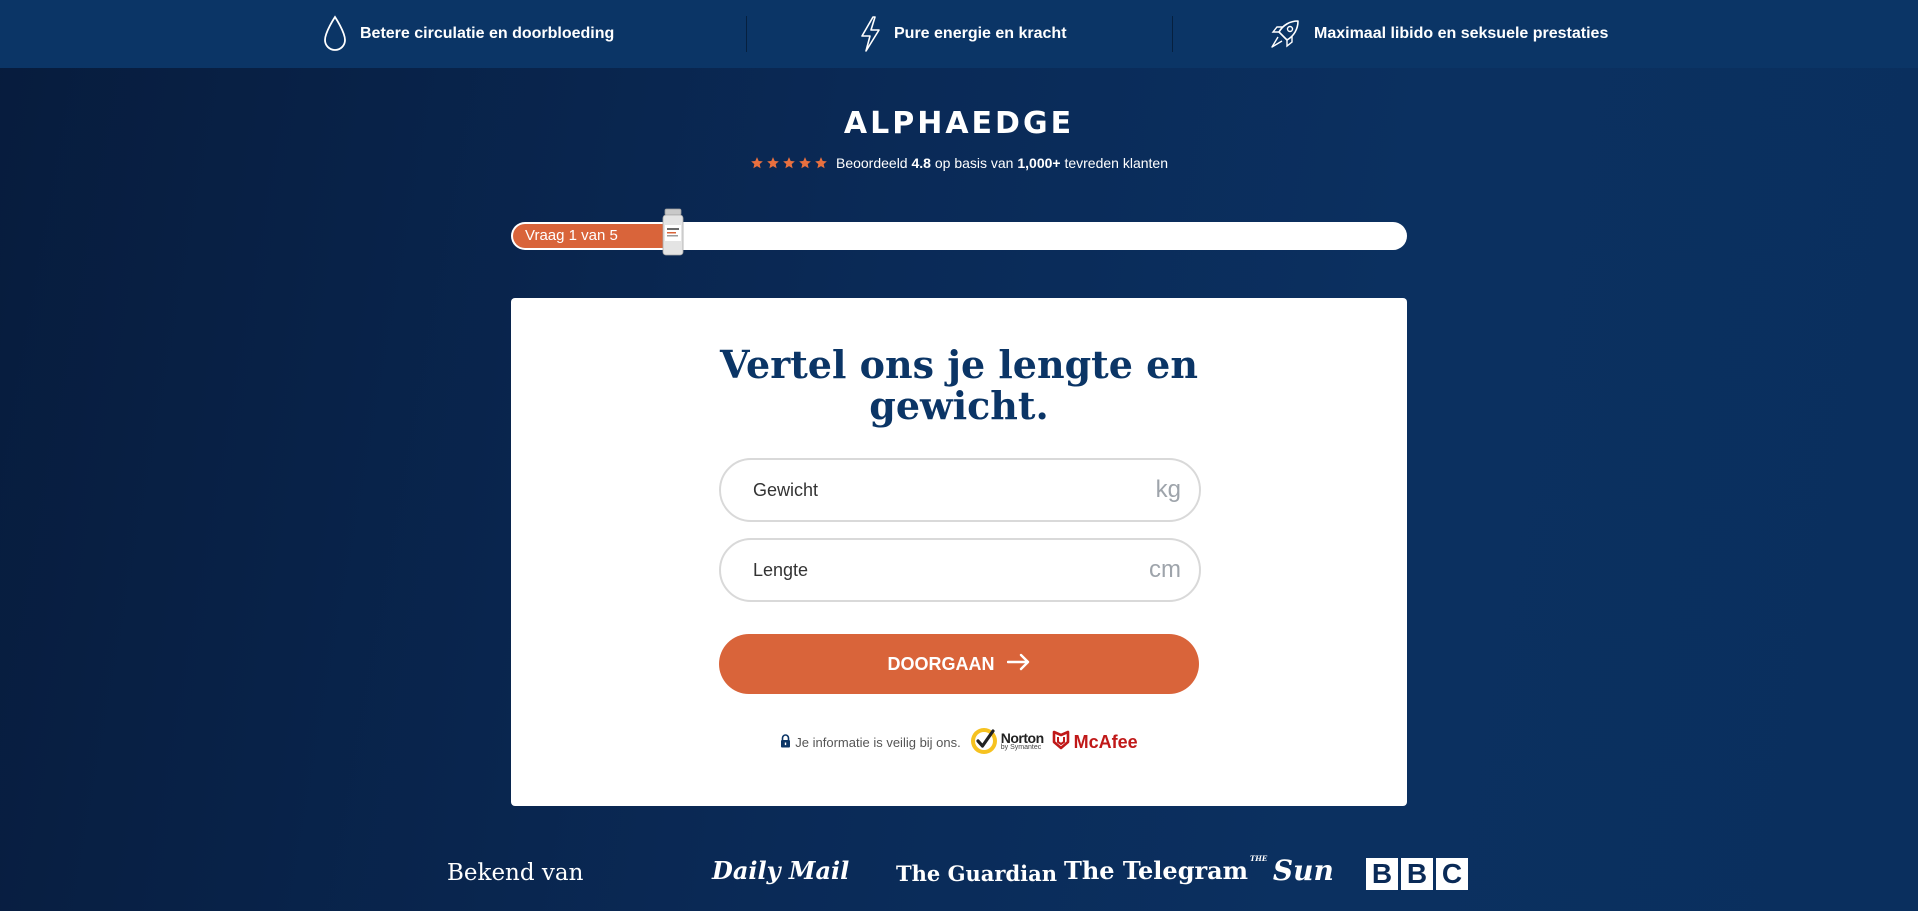  Describe the element at coordinates (785, 742) in the screenshot. I see `lock-icon` at that location.